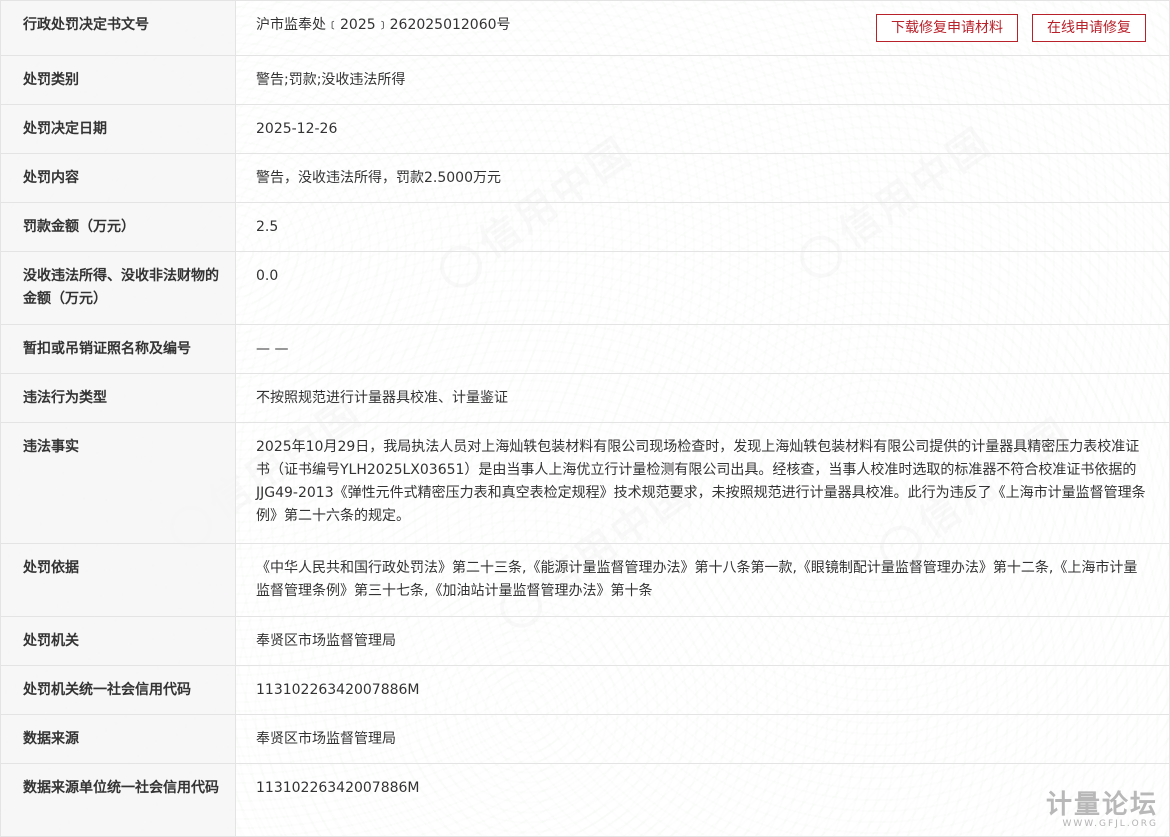 The image size is (1170, 837). I want to click on table-row: 处罚机关 奉贤区市场监督管理局, so click(585, 641).